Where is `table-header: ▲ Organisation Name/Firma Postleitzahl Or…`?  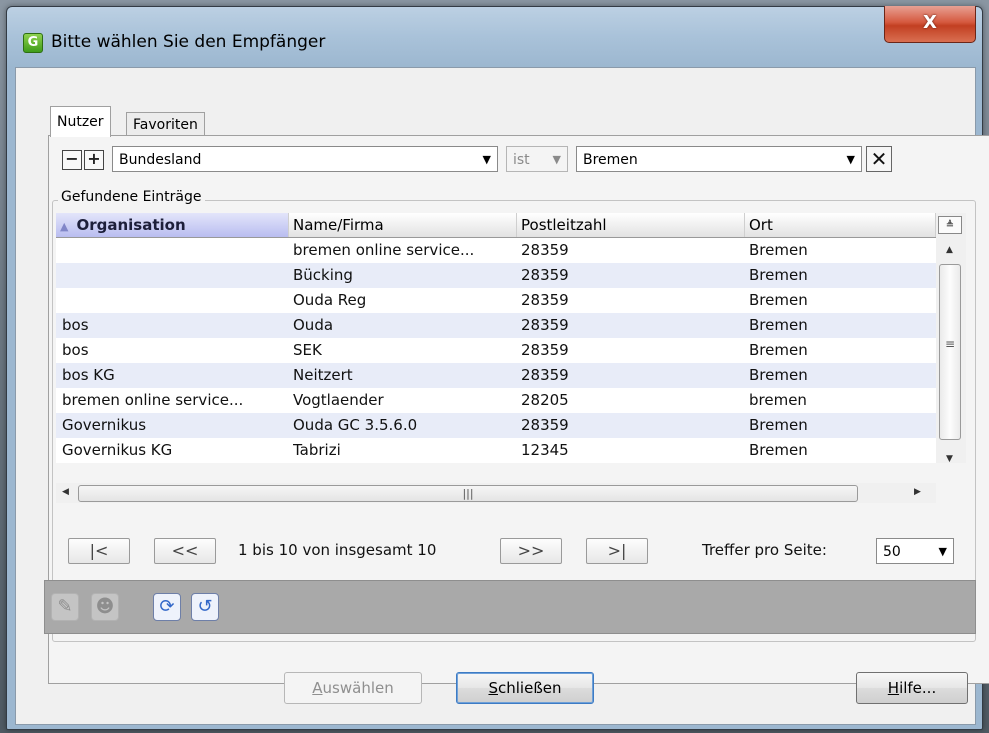 table-header: ▲ Organisation Name/Firma Postleitzahl Or… is located at coordinates (496, 225).